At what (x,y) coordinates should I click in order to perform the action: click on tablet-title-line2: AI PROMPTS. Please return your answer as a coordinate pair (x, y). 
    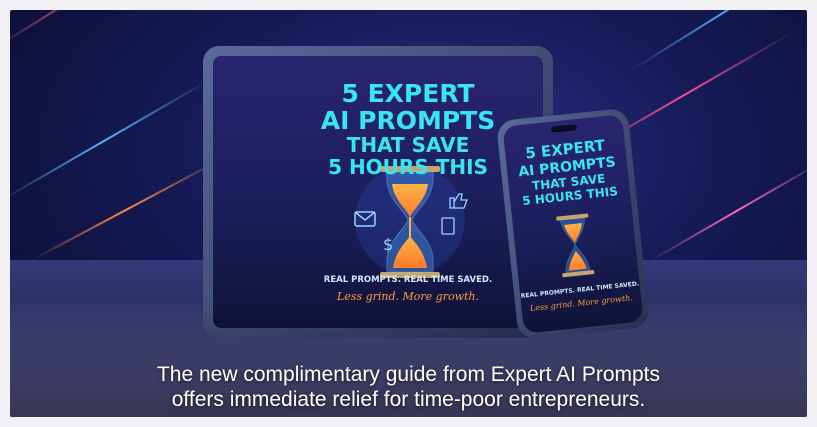
    Looking at the image, I should click on (408, 120).